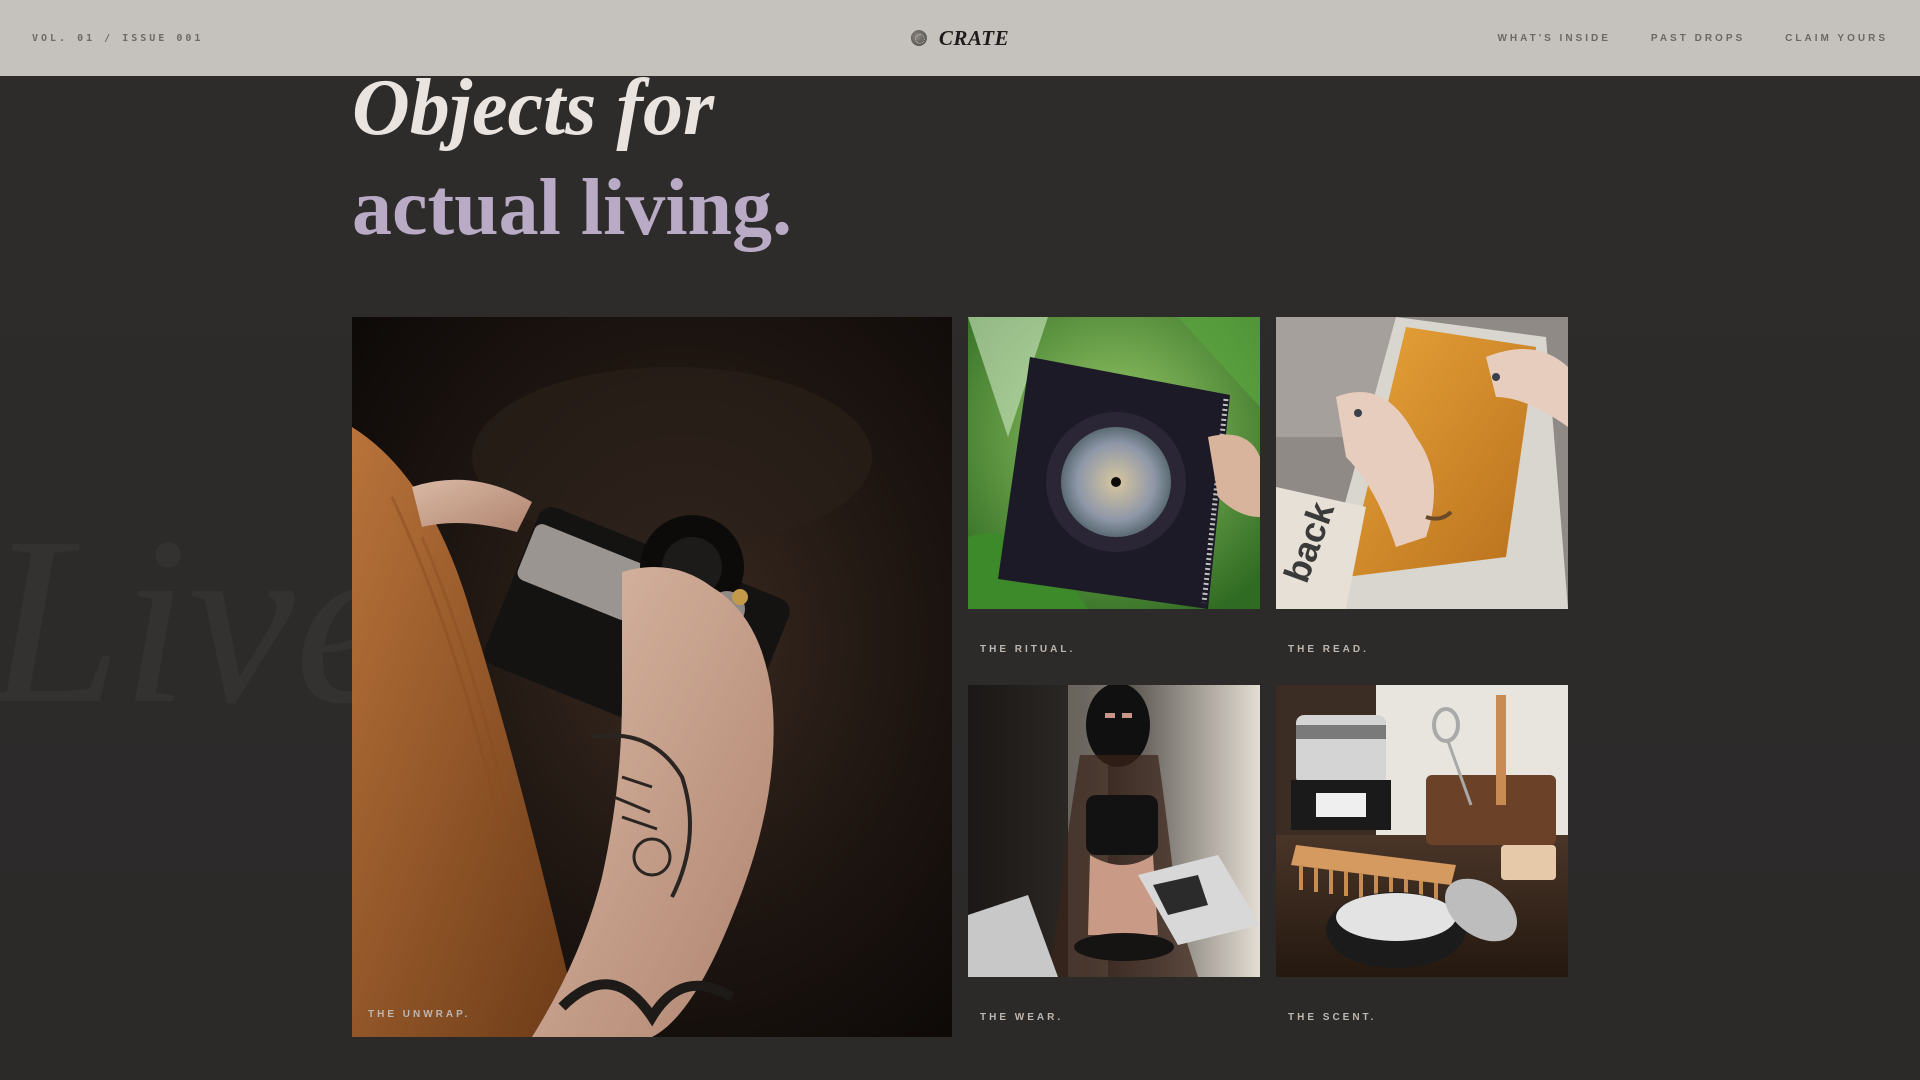 The width and height of the screenshot is (1920, 1080). Describe the element at coordinates (918, 38) in the screenshot. I see `crate-logo-icon` at that location.